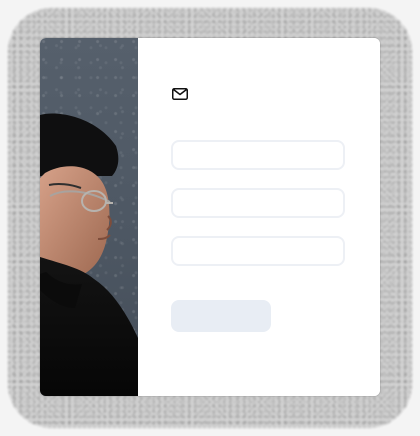 This screenshot has height=436, width=420. What do you see at coordinates (180, 94) in the screenshot?
I see `mail-icon` at bounding box center [180, 94].